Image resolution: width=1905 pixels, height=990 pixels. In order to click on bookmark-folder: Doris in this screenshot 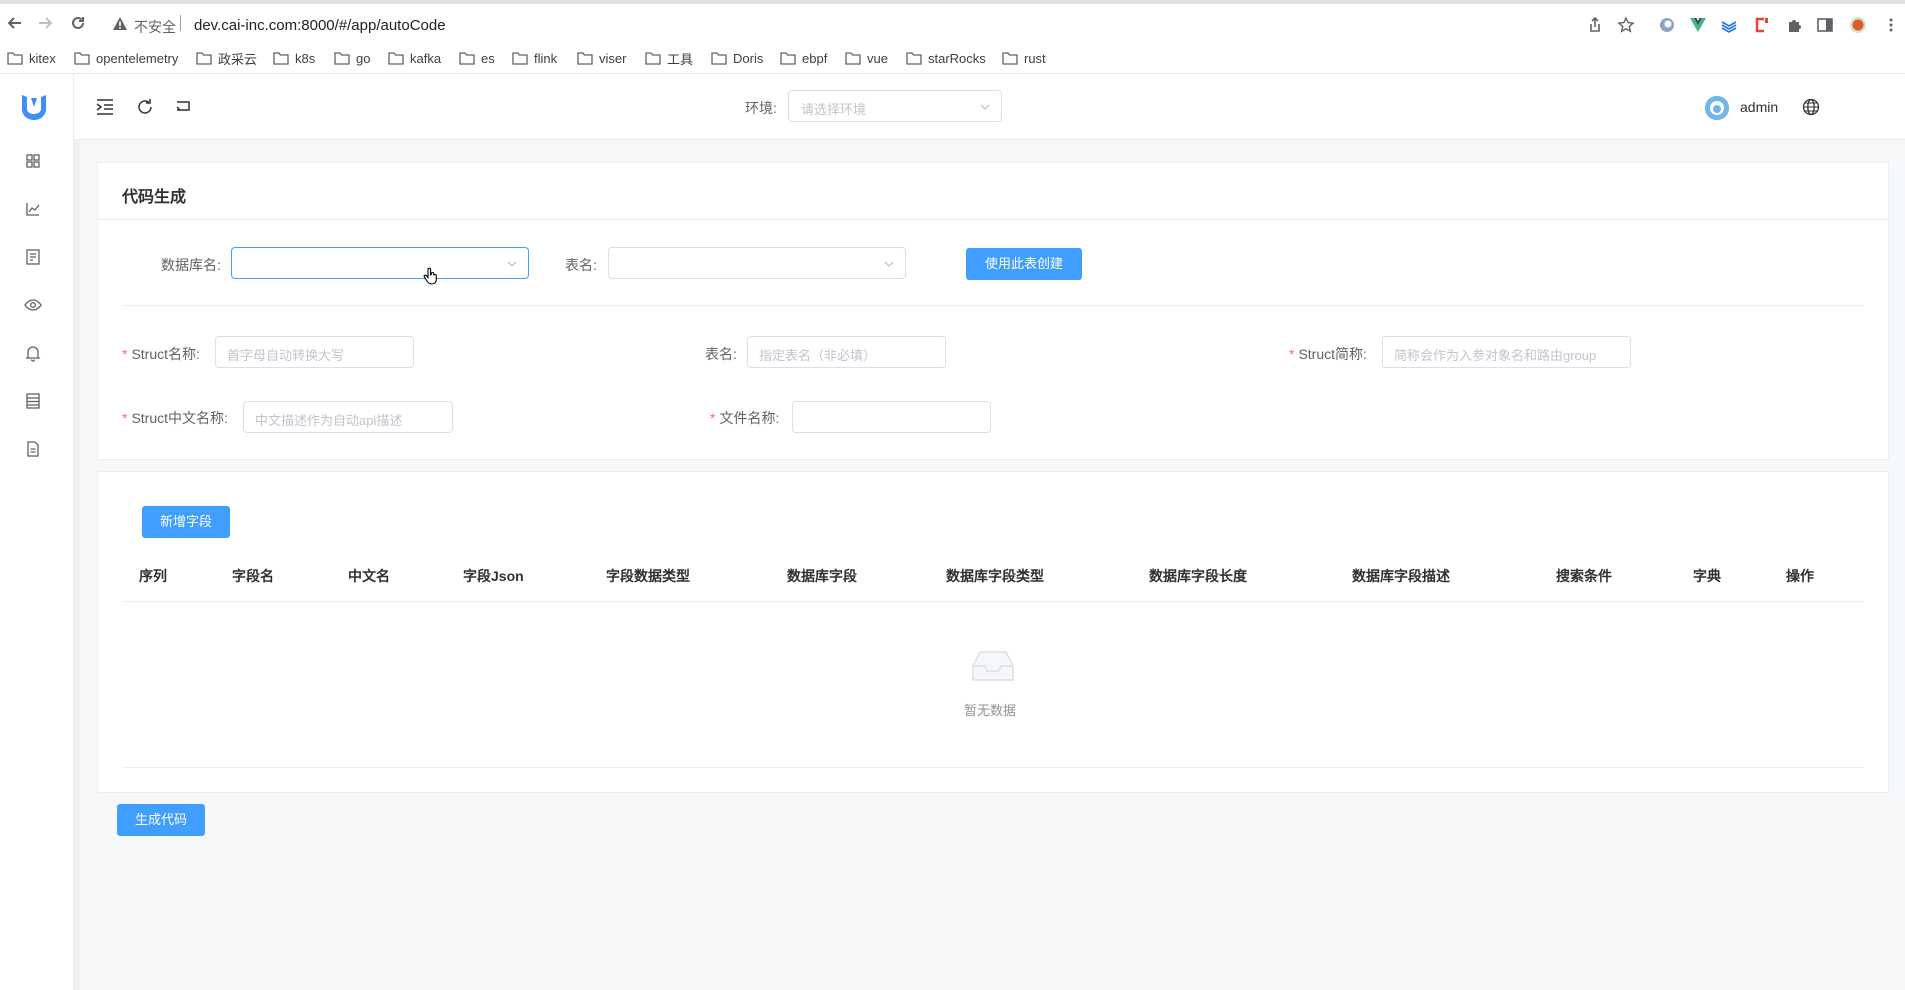, I will do `click(737, 58)`.